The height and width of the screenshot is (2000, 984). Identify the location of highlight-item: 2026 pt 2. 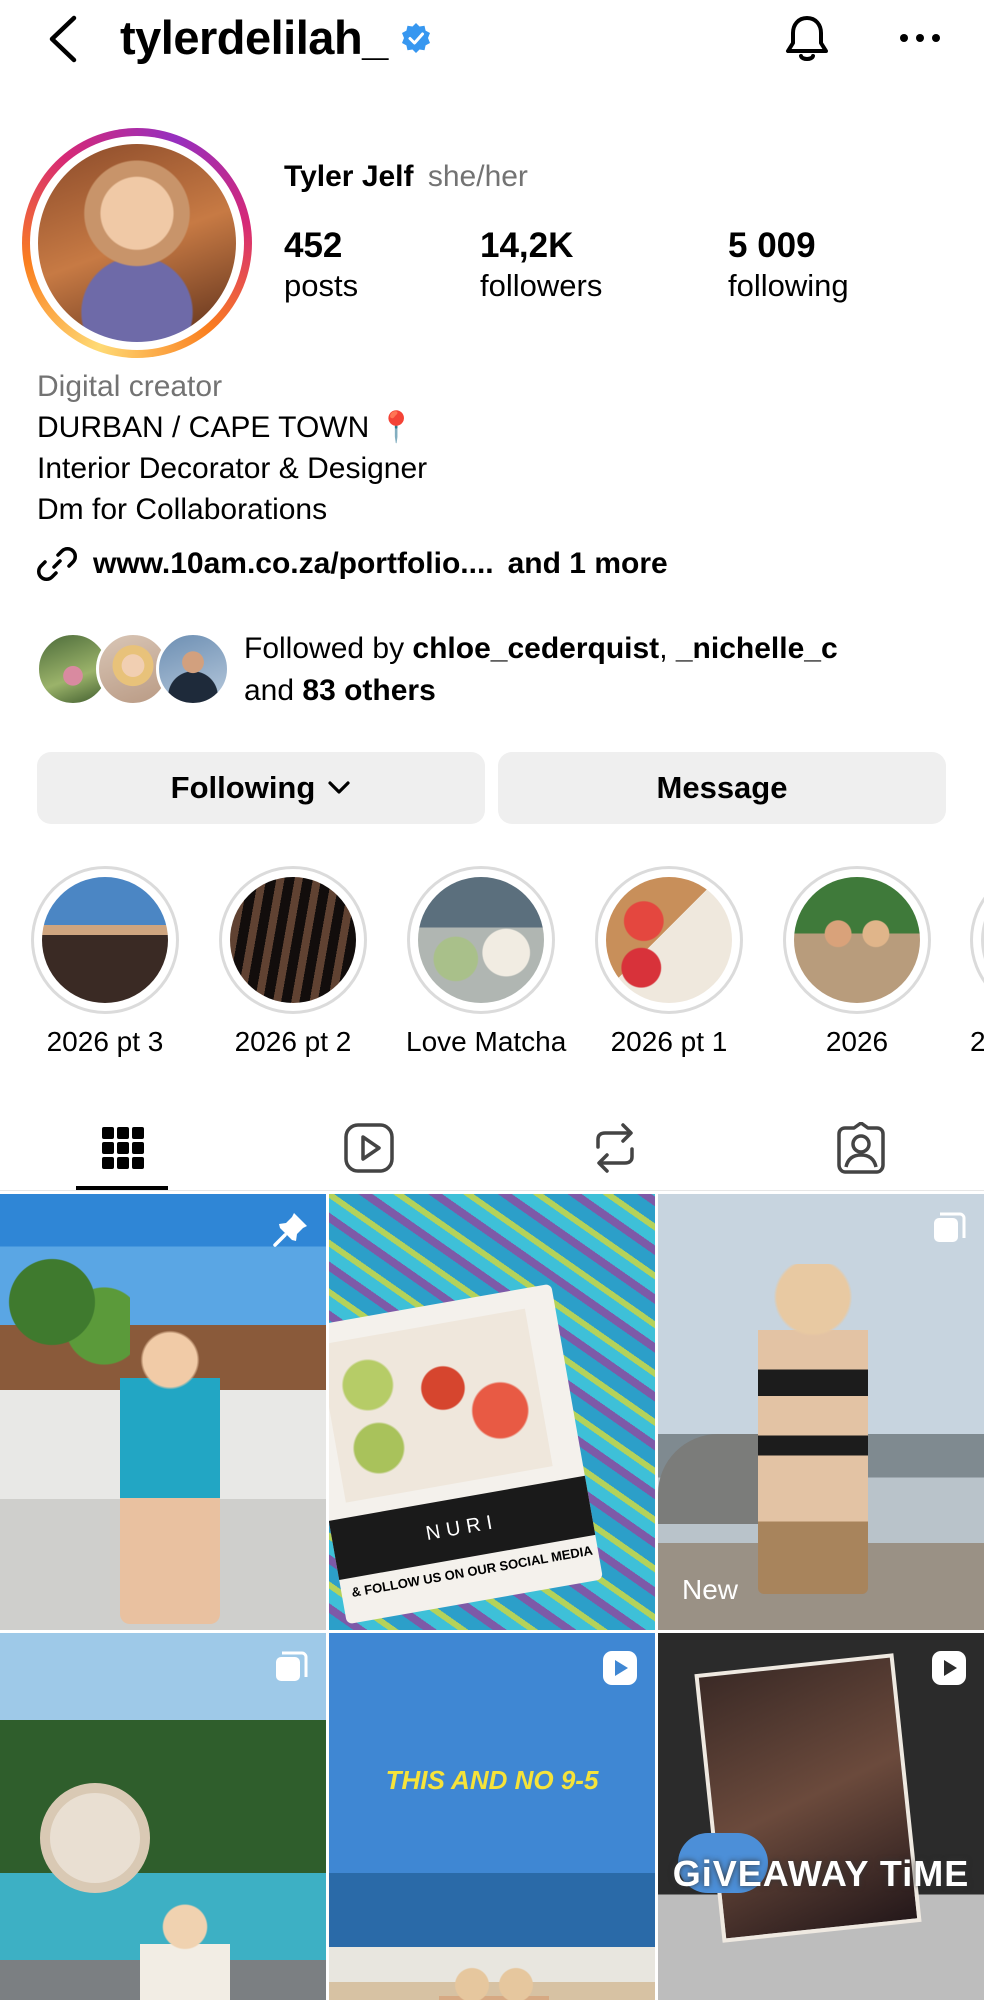
(293, 962).